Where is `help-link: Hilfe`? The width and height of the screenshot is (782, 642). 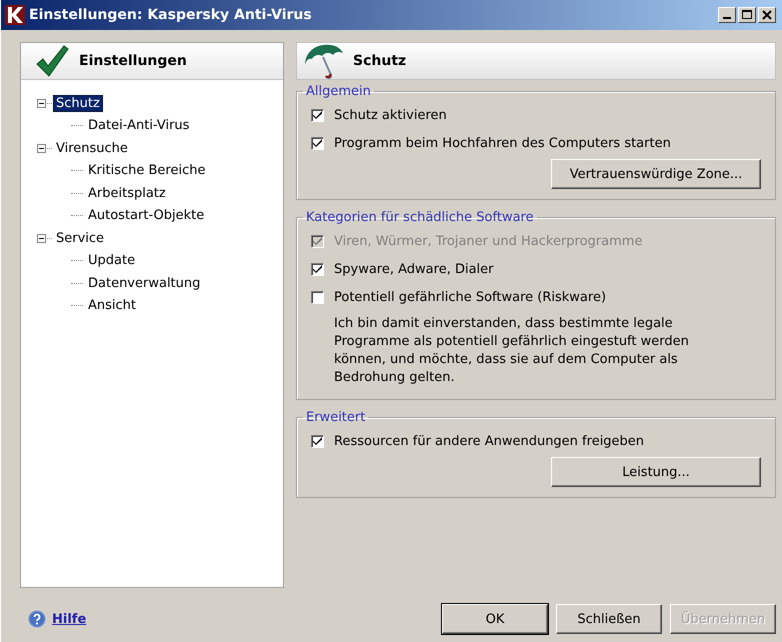
help-link: Hilfe is located at coordinates (69, 619).